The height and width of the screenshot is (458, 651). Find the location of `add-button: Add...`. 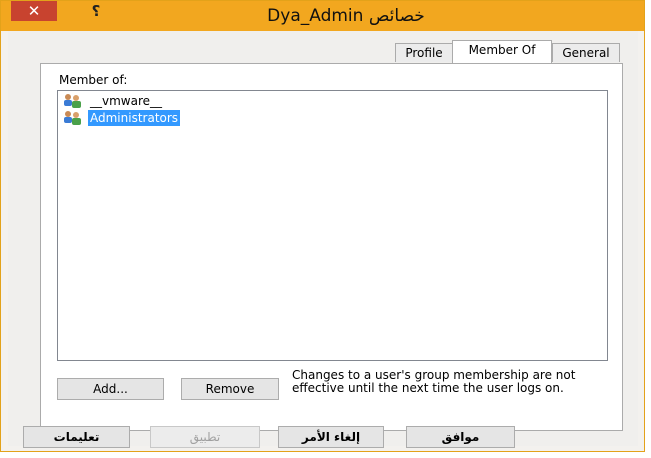

add-button: Add... is located at coordinates (110, 389).